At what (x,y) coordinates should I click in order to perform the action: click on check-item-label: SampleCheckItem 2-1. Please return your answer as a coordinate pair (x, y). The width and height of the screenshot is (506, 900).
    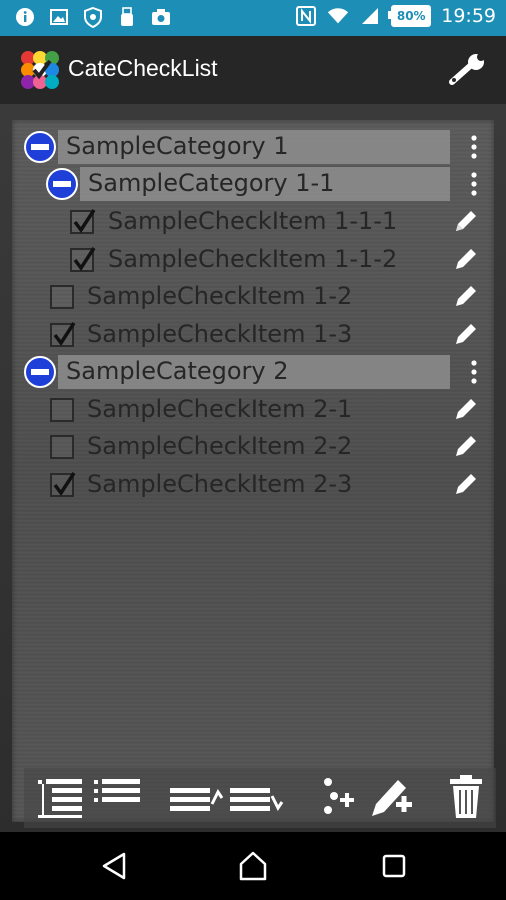
    Looking at the image, I should click on (220, 409).